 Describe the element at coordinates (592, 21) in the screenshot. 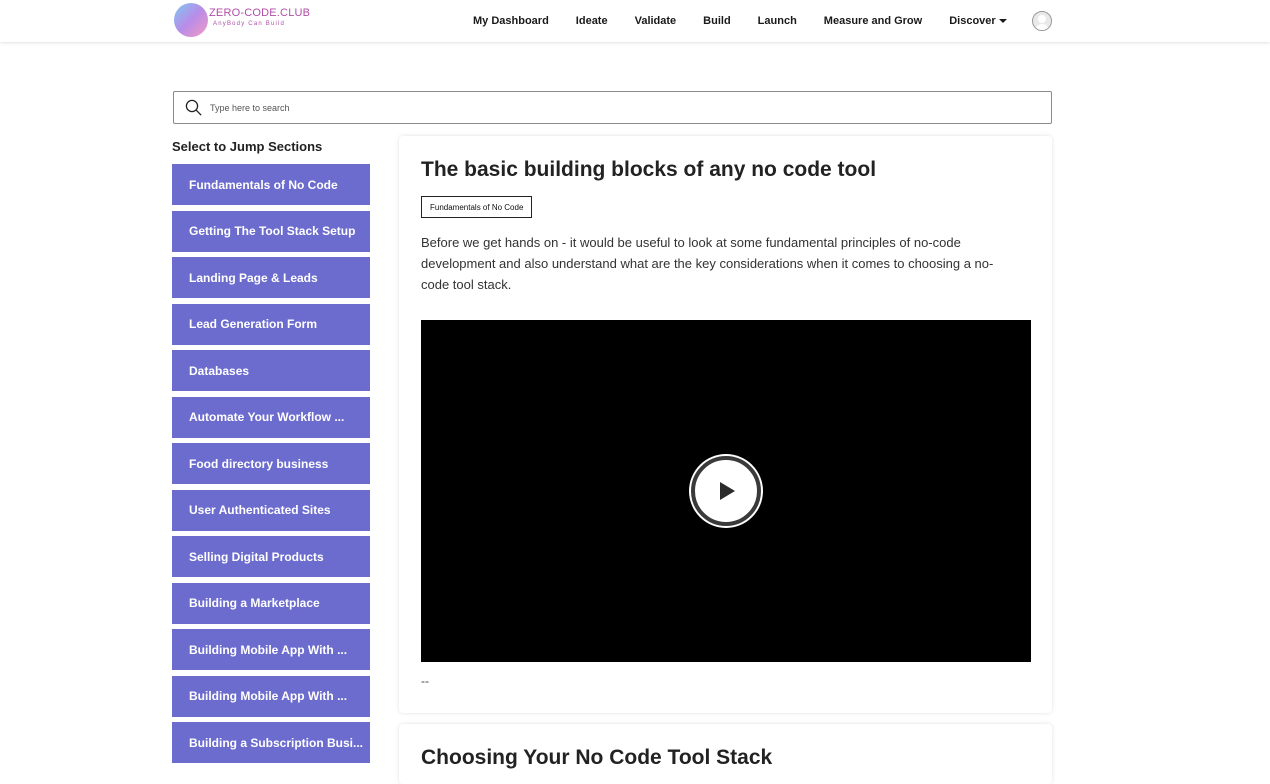

I see `nav-ideate: Ideate` at that location.